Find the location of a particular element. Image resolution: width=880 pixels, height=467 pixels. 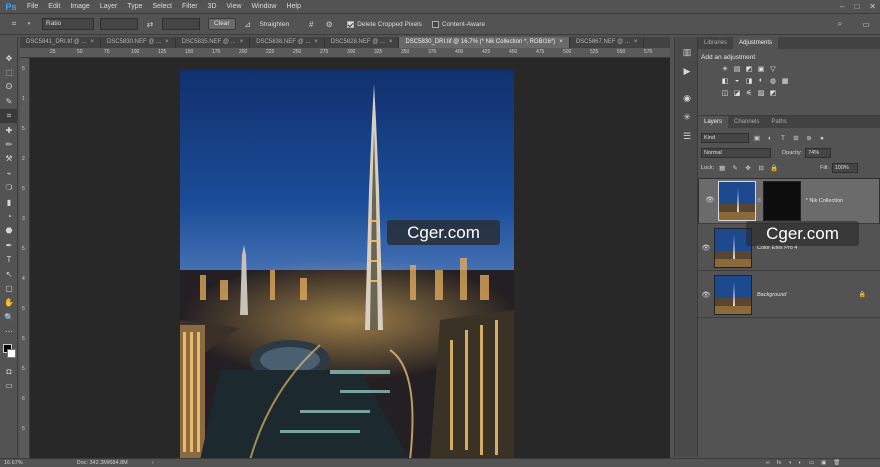

blend-mode-select: Normal is located at coordinates (736, 153).